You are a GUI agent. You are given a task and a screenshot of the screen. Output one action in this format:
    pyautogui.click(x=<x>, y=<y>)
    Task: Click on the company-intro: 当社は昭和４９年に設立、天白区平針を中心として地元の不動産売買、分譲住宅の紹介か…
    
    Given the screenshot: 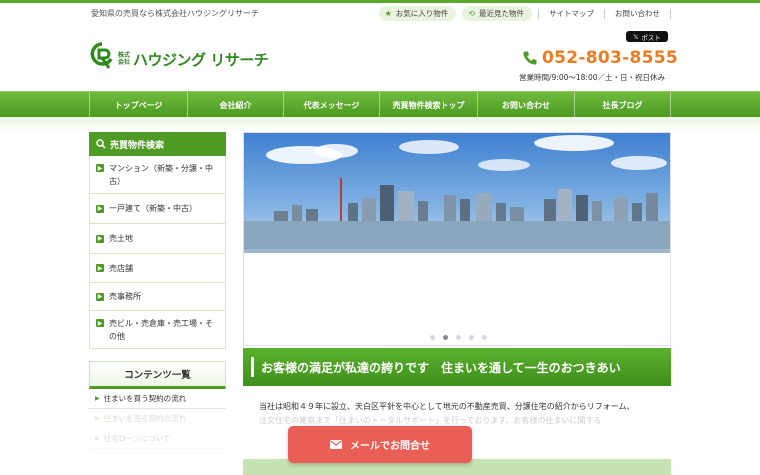 What is the action you would take?
    pyautogui.click(x=457, y=407)
    